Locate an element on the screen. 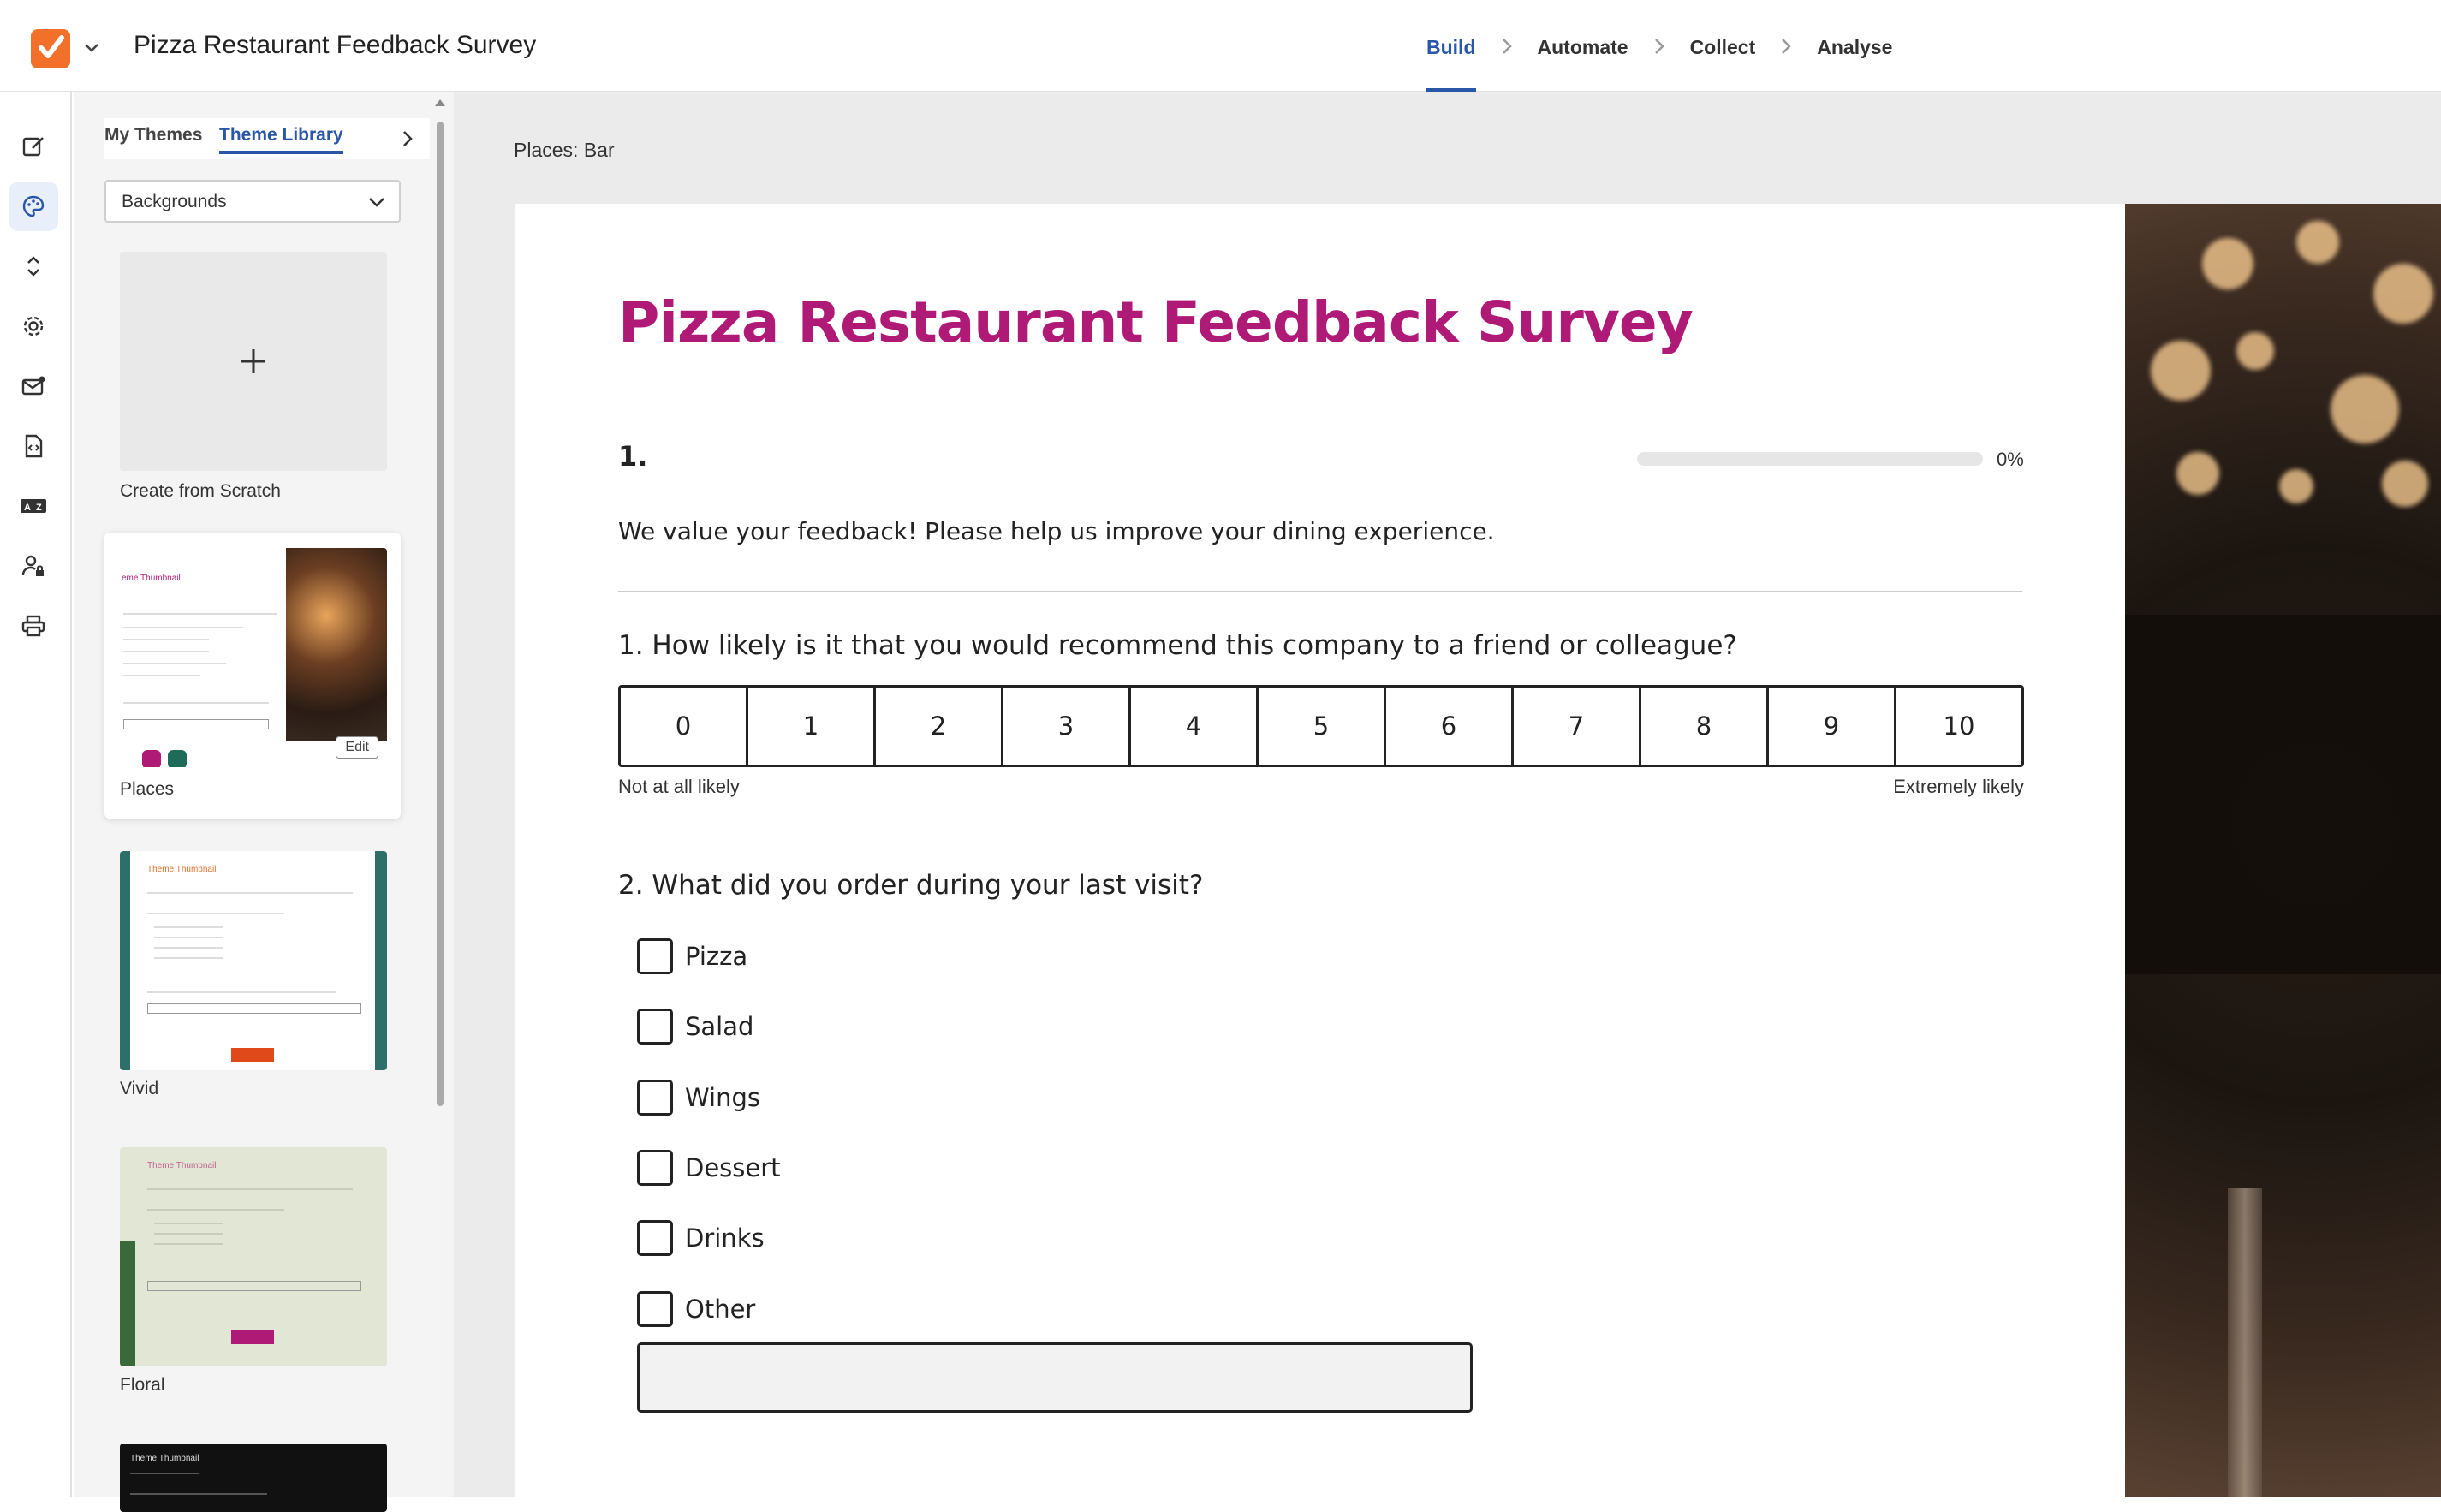 The width and height of the screenshot is (2441, 1512). progress-bar is located at coordinates (1810, 459).